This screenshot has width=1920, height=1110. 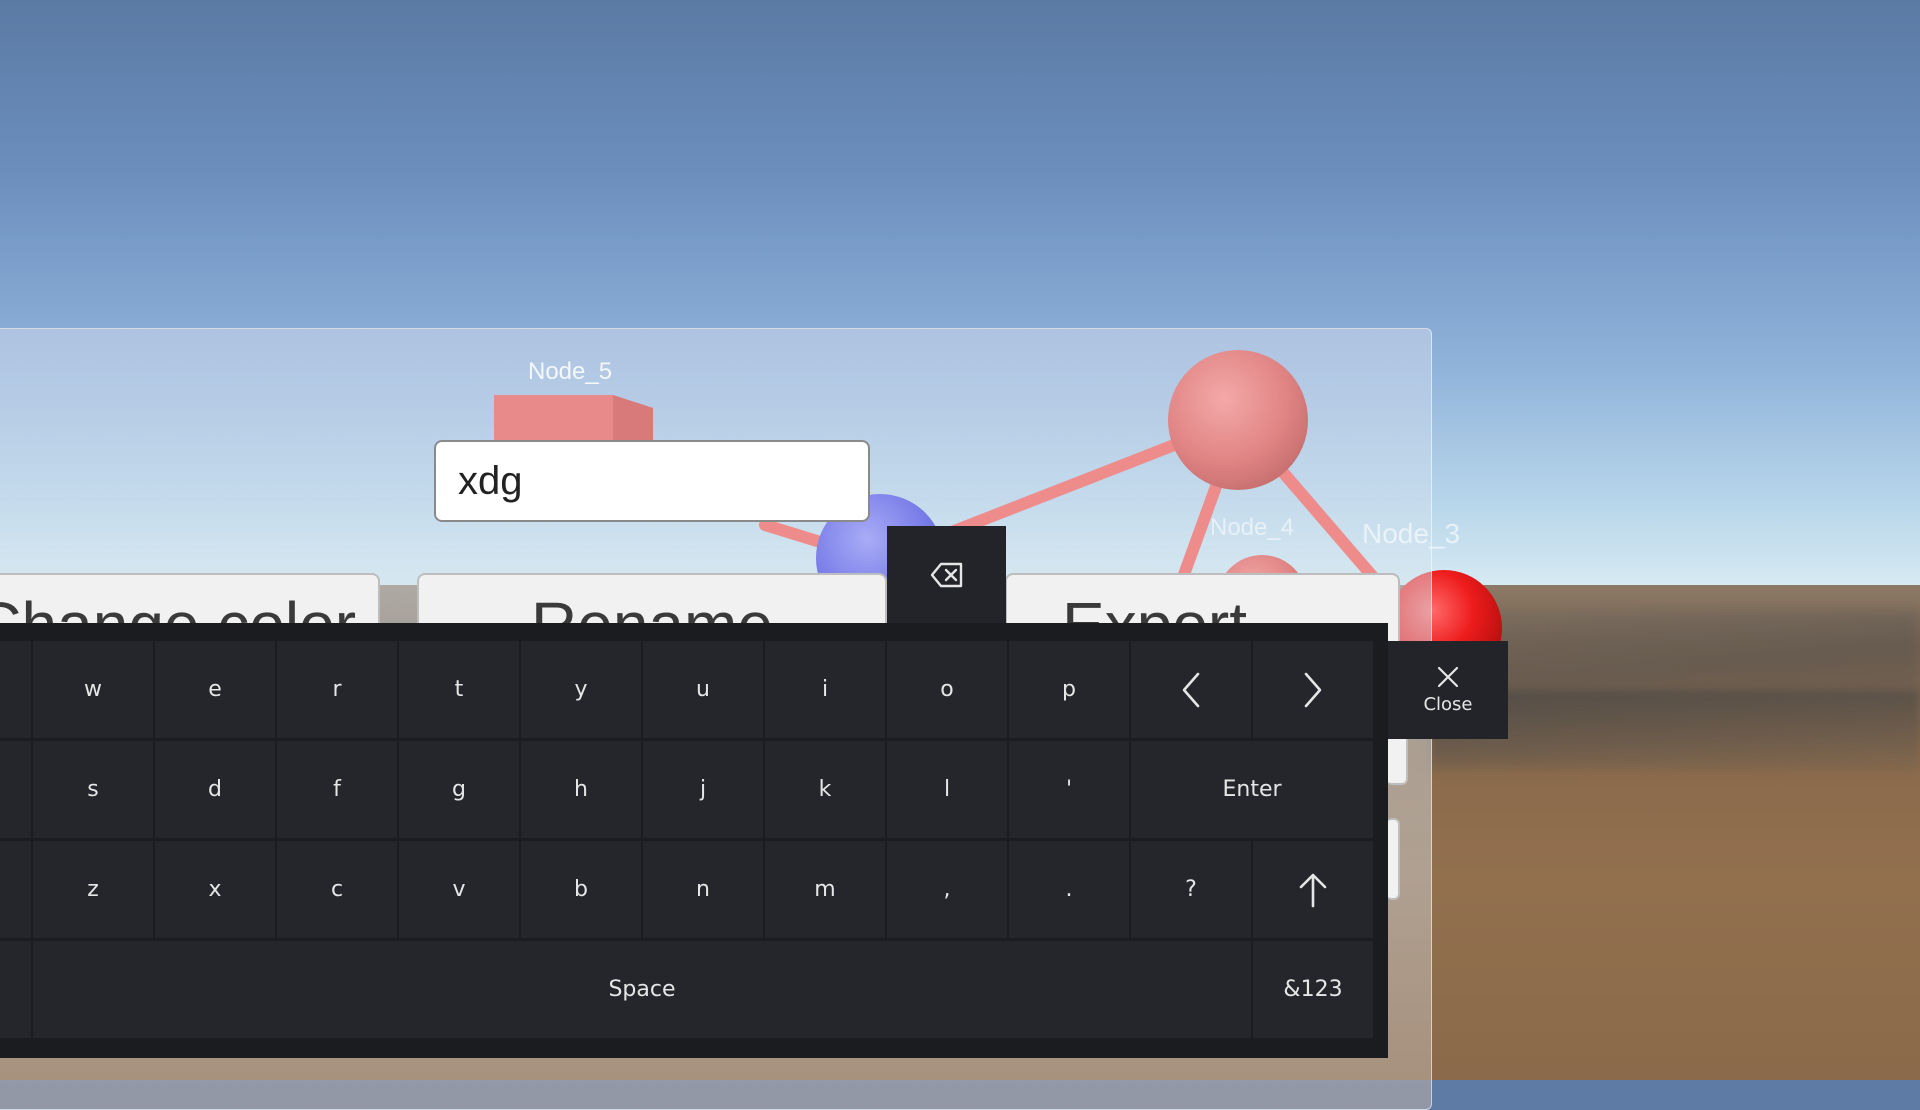 What do you see at coordinates (459, 689) in the screenshot?
I see `key-t: t` at bounding box center [459, 689].